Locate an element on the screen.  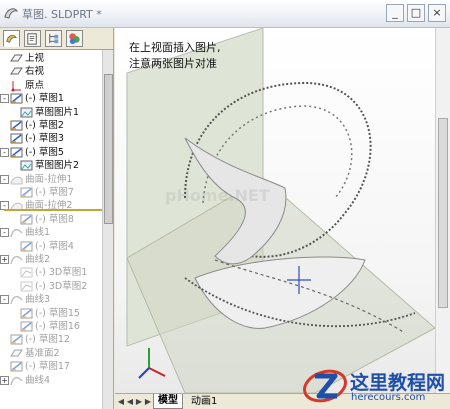
tree-item-label: 曲线4 is located at coordinates (38, 380).